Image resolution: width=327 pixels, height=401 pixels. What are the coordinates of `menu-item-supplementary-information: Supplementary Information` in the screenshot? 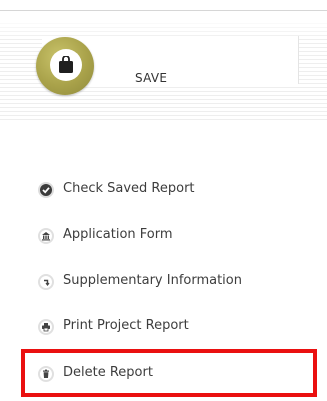 It's located at (178, 284).